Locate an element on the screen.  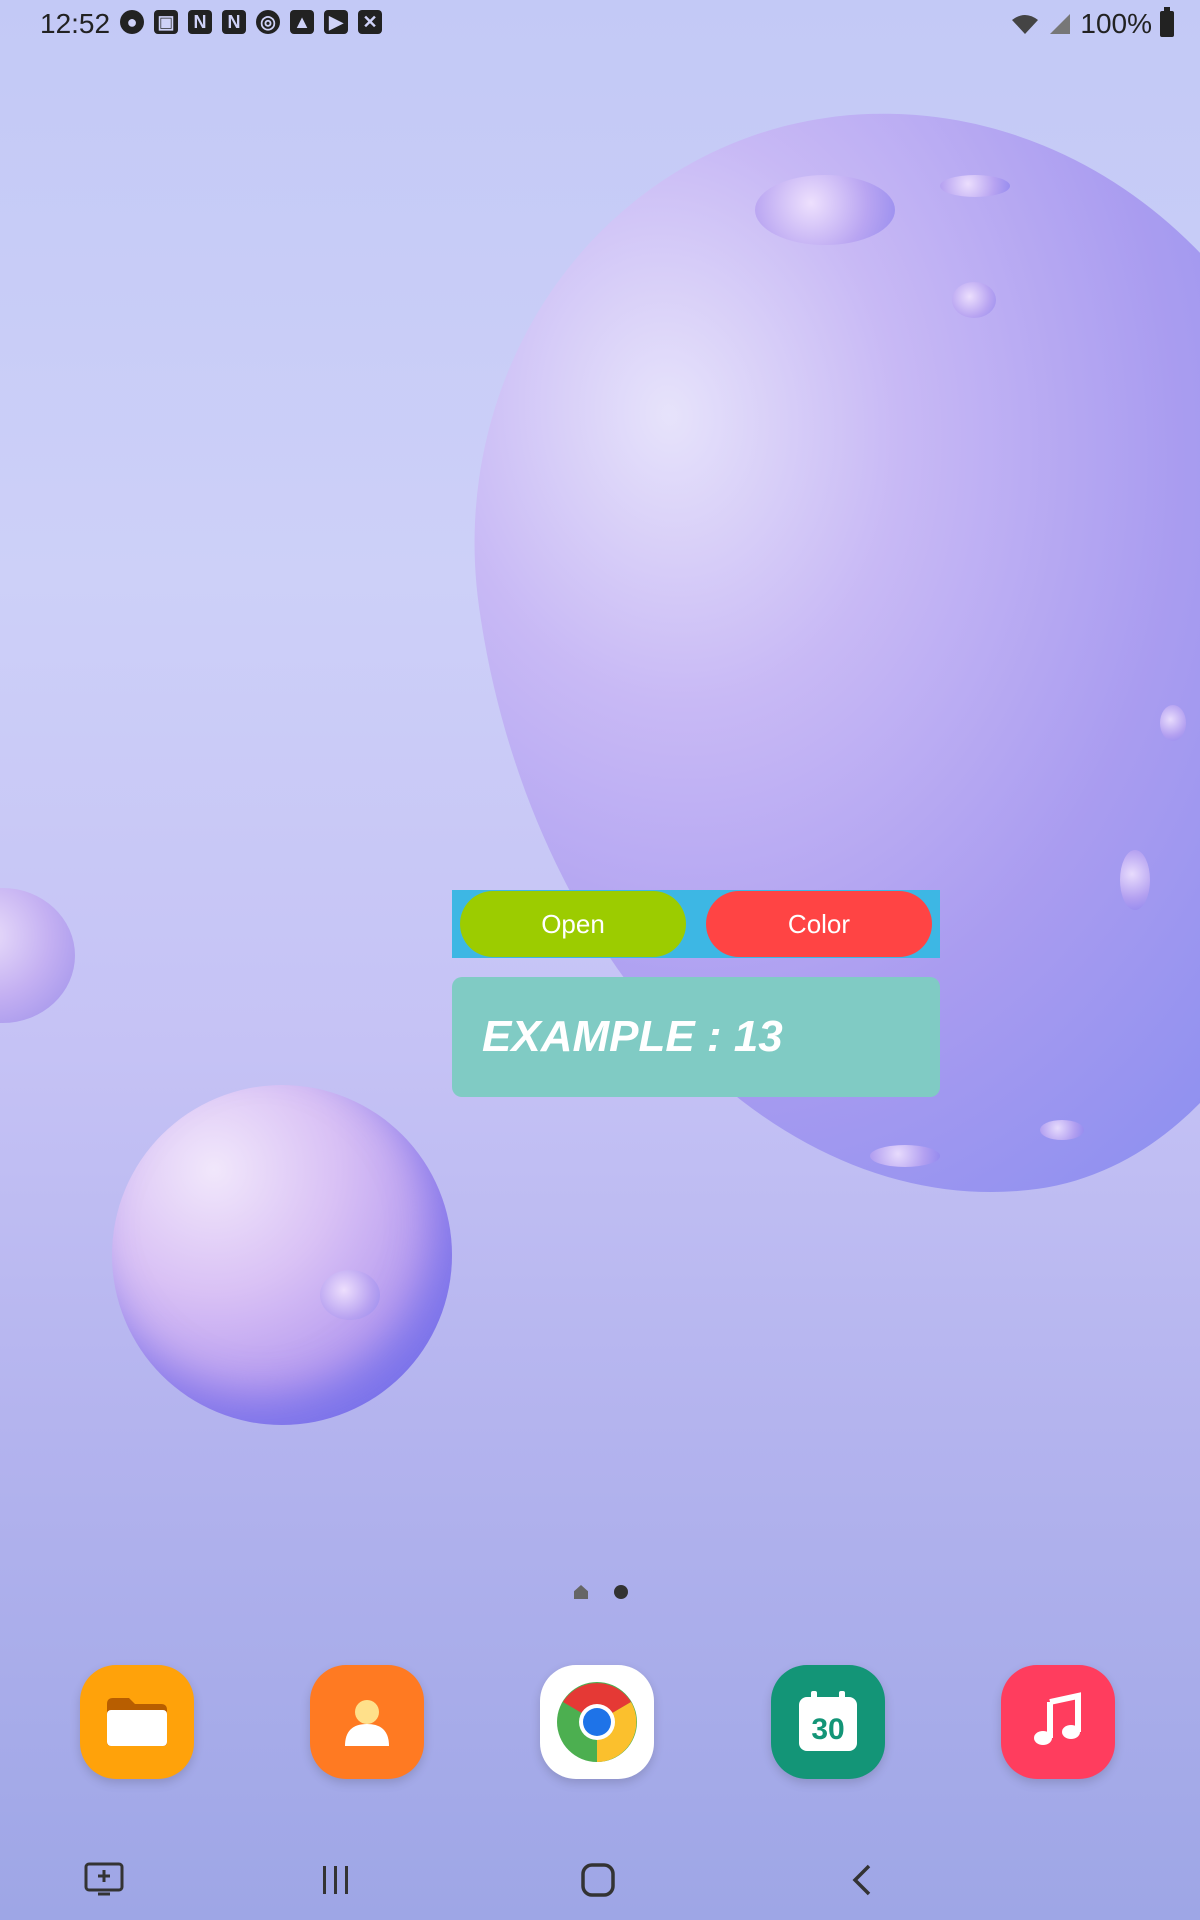
files-icon is located at coordinates (137, 1722).